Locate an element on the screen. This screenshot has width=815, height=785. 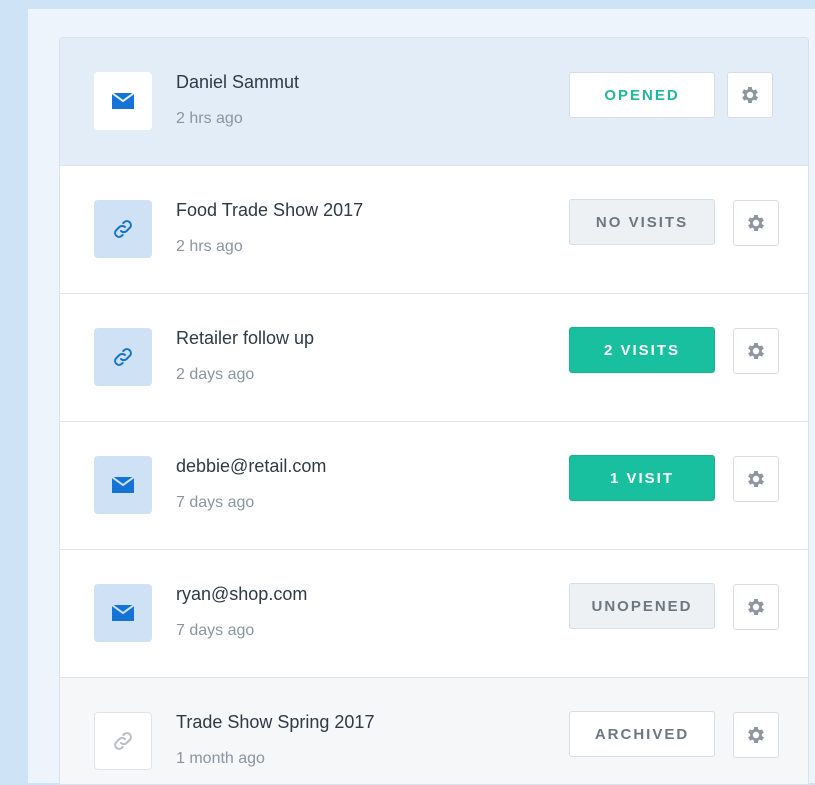
item-title: debbie@retail.com is located at coordinates (251, 466).